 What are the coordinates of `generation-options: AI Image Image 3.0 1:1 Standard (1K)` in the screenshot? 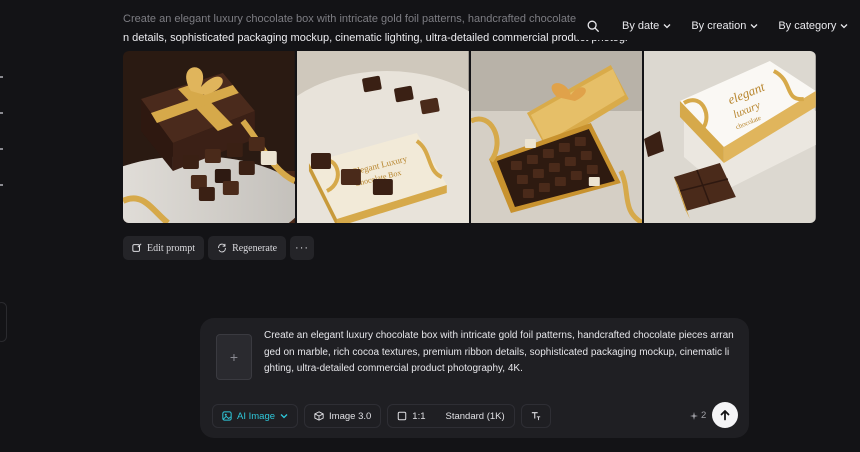 It's located at (381, 416).